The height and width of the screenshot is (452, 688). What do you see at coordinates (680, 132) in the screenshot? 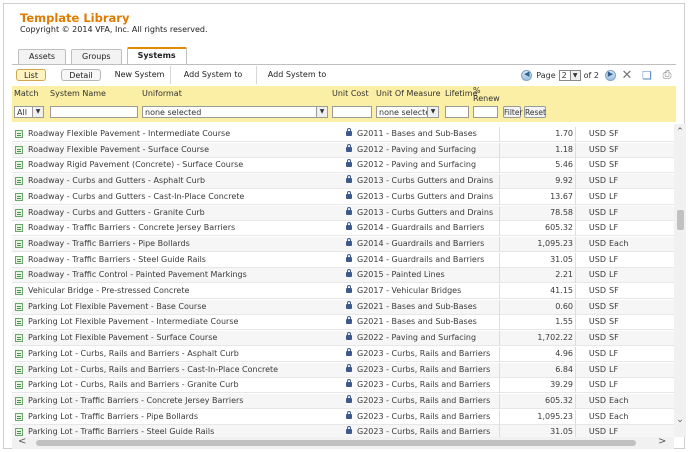
I see `scroll-up-icon: ⌃` at bounding box center [680, 132].